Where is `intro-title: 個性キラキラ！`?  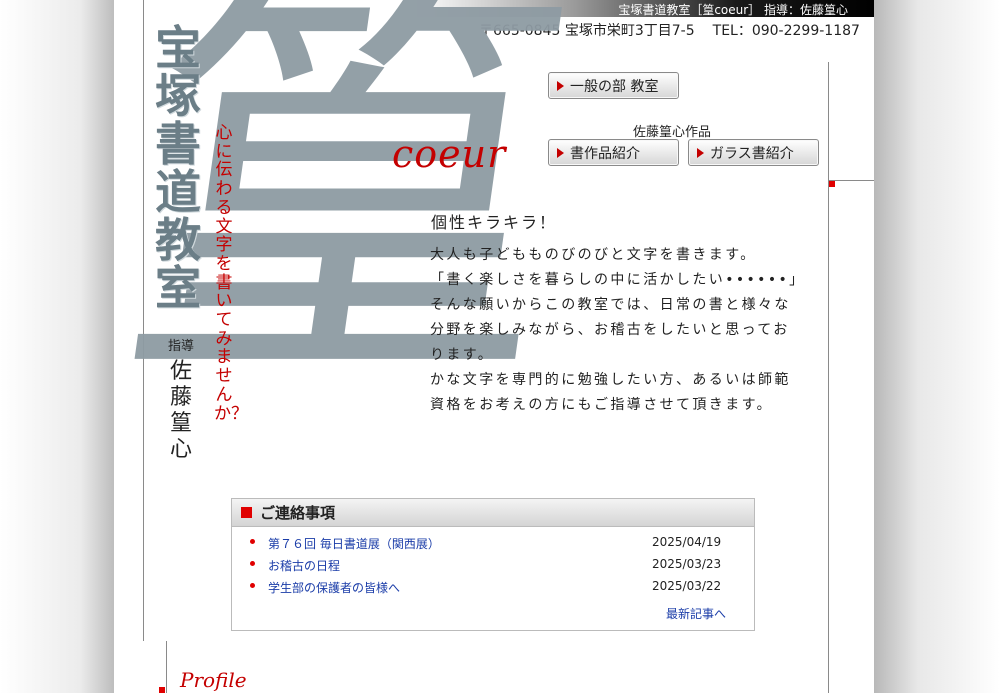 intro-title: 個性キラキラ！ is located at coordinates (494, 222).